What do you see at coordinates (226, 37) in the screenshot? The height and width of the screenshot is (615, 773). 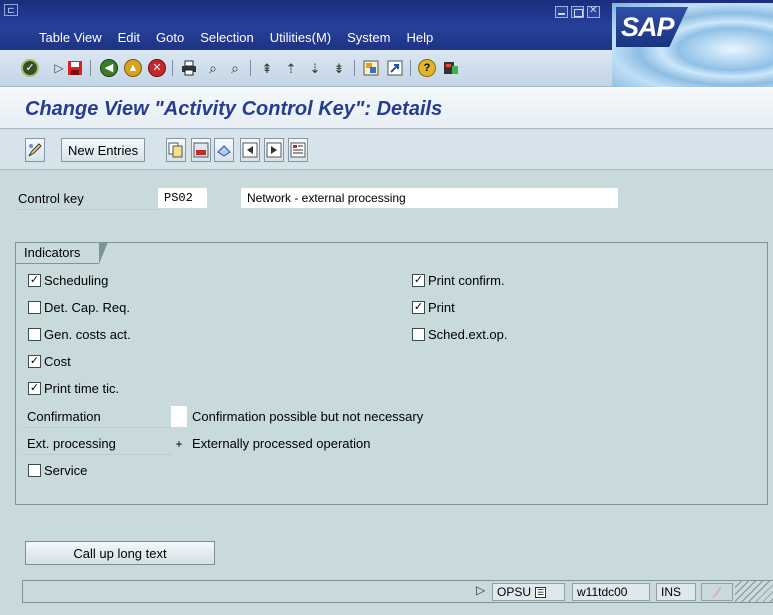 I see `menu-selection: Selection` at bounding box center [226, 37].